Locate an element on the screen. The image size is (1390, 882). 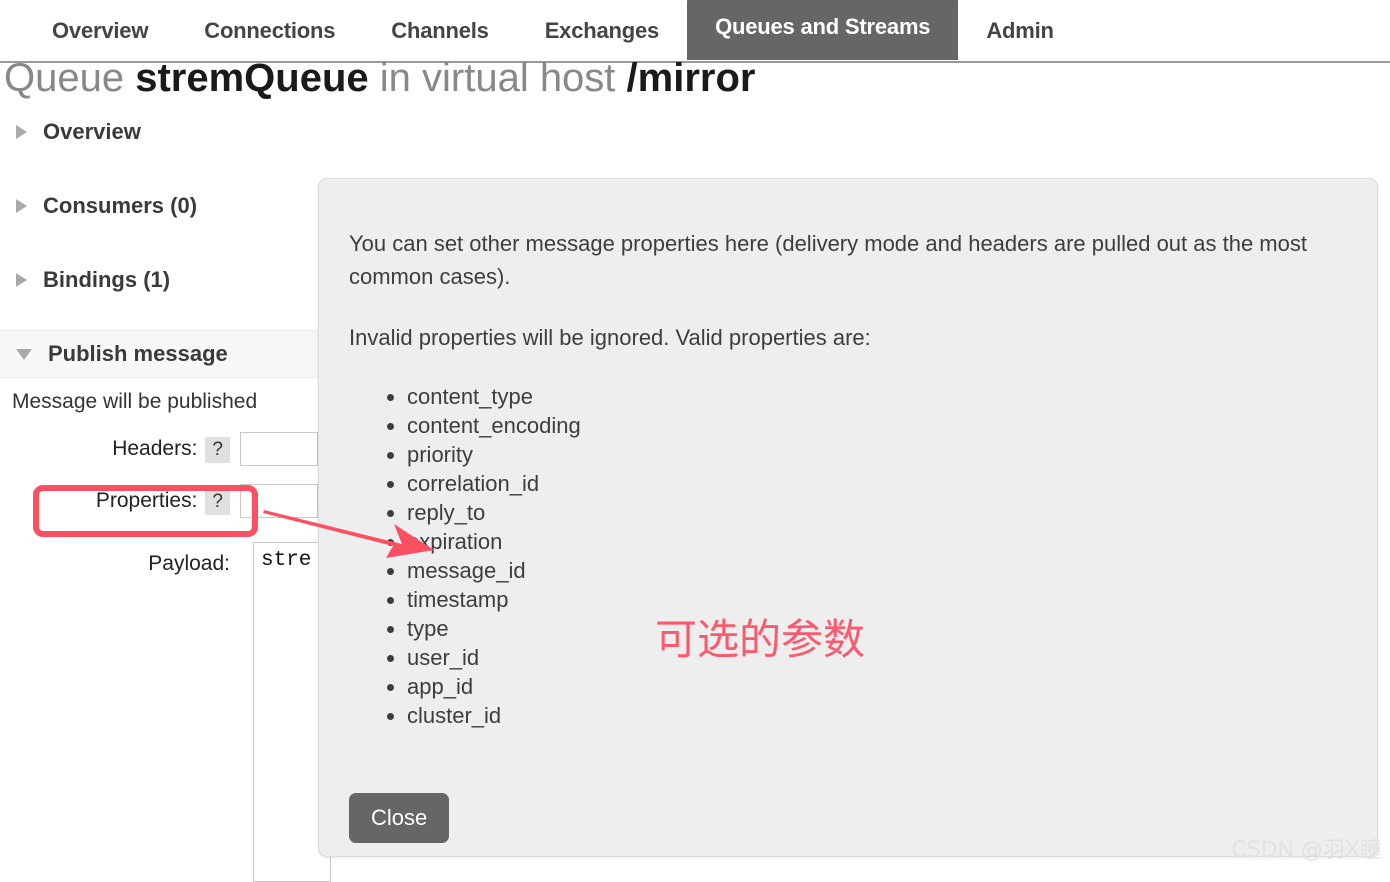
tab-queues-and-streams: Queues and Streams is located at coordinates (823, 30).